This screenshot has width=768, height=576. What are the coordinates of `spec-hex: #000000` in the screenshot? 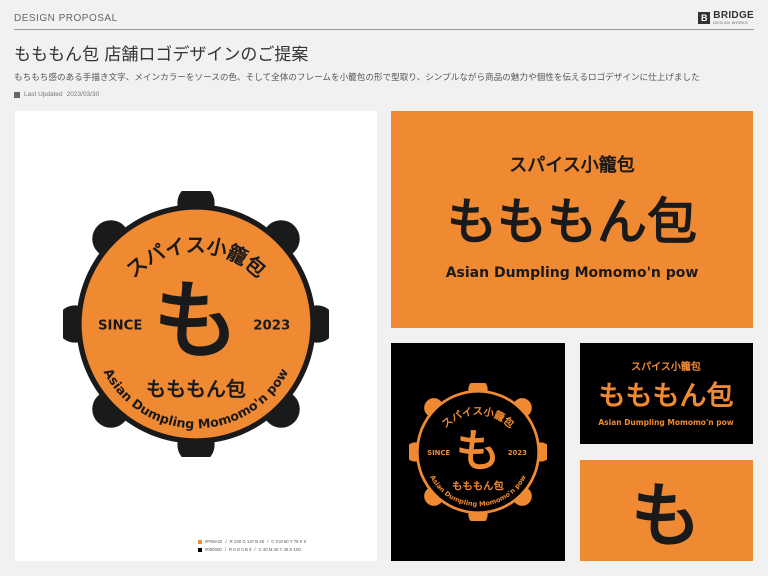 It's located at (213, 549).